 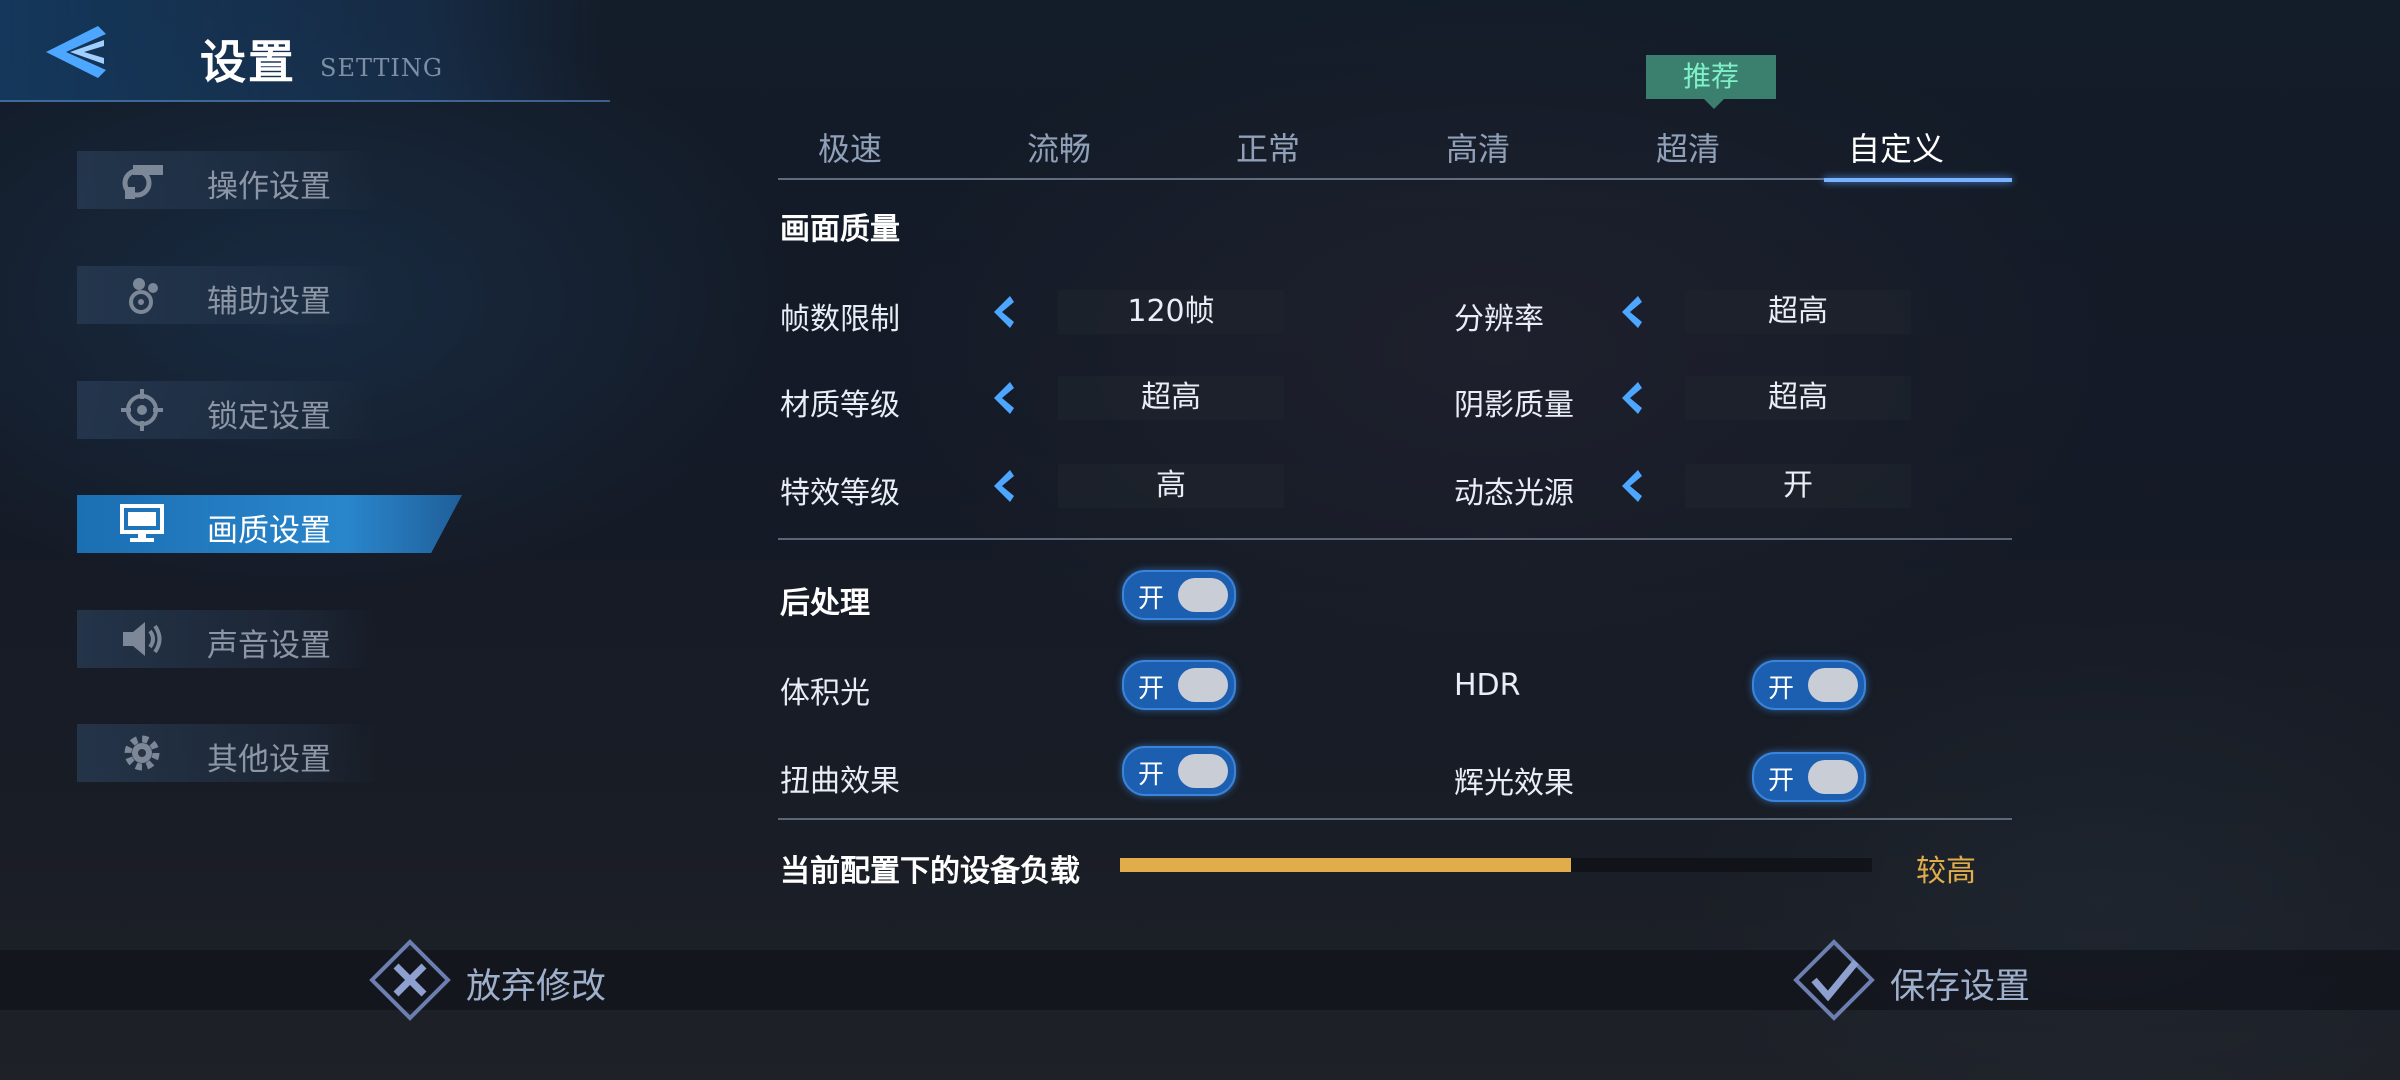 I want to click on tab-normal: 正常, so click(x=1268, y=147).